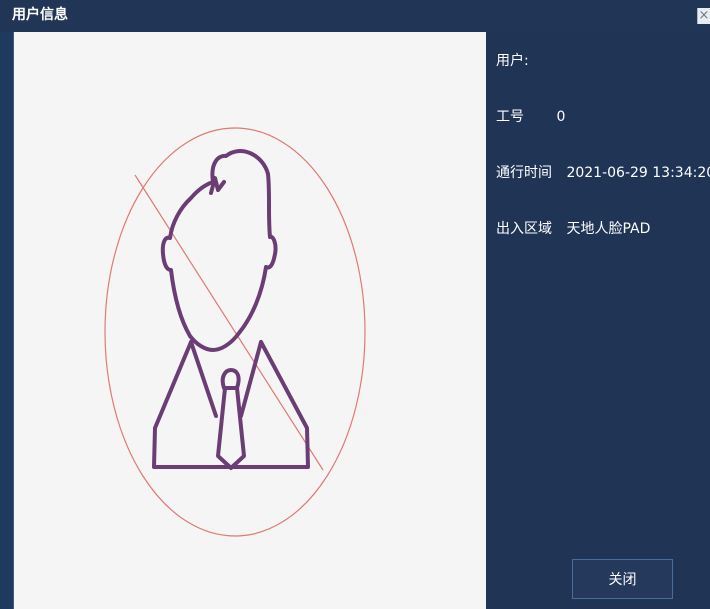  Describe the element at coordinates (355, 16) in the screenshot. I see `title-bar: 用户信息 ×` at that location.